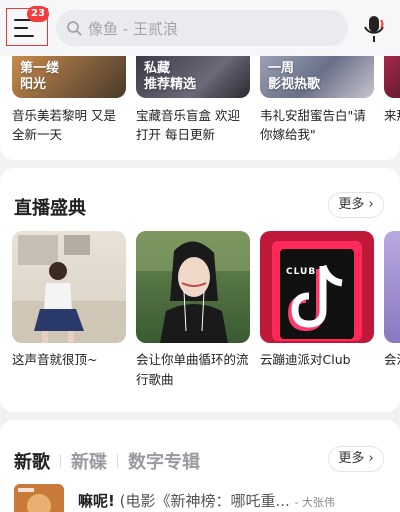 This screenshot has height=512, width=400. Describe the element at coordinates (315, 502) in the screenshot. I see `song-artist: - 大张伟` at that location.